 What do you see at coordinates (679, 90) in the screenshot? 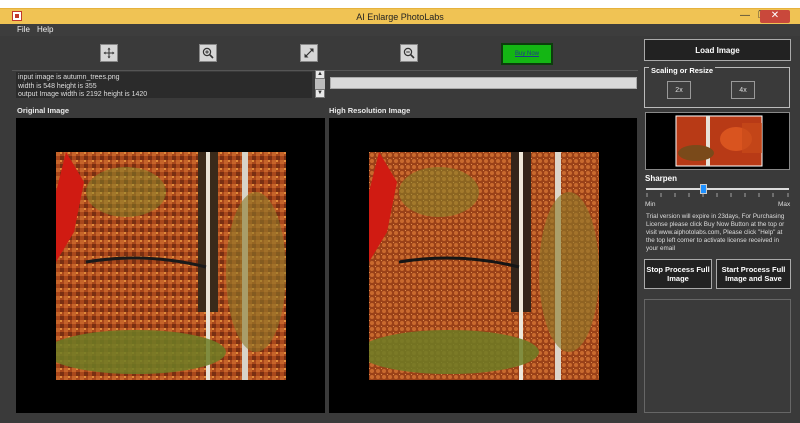
I see `scale-2x-button: 2x` at bounding box center [679, 90].